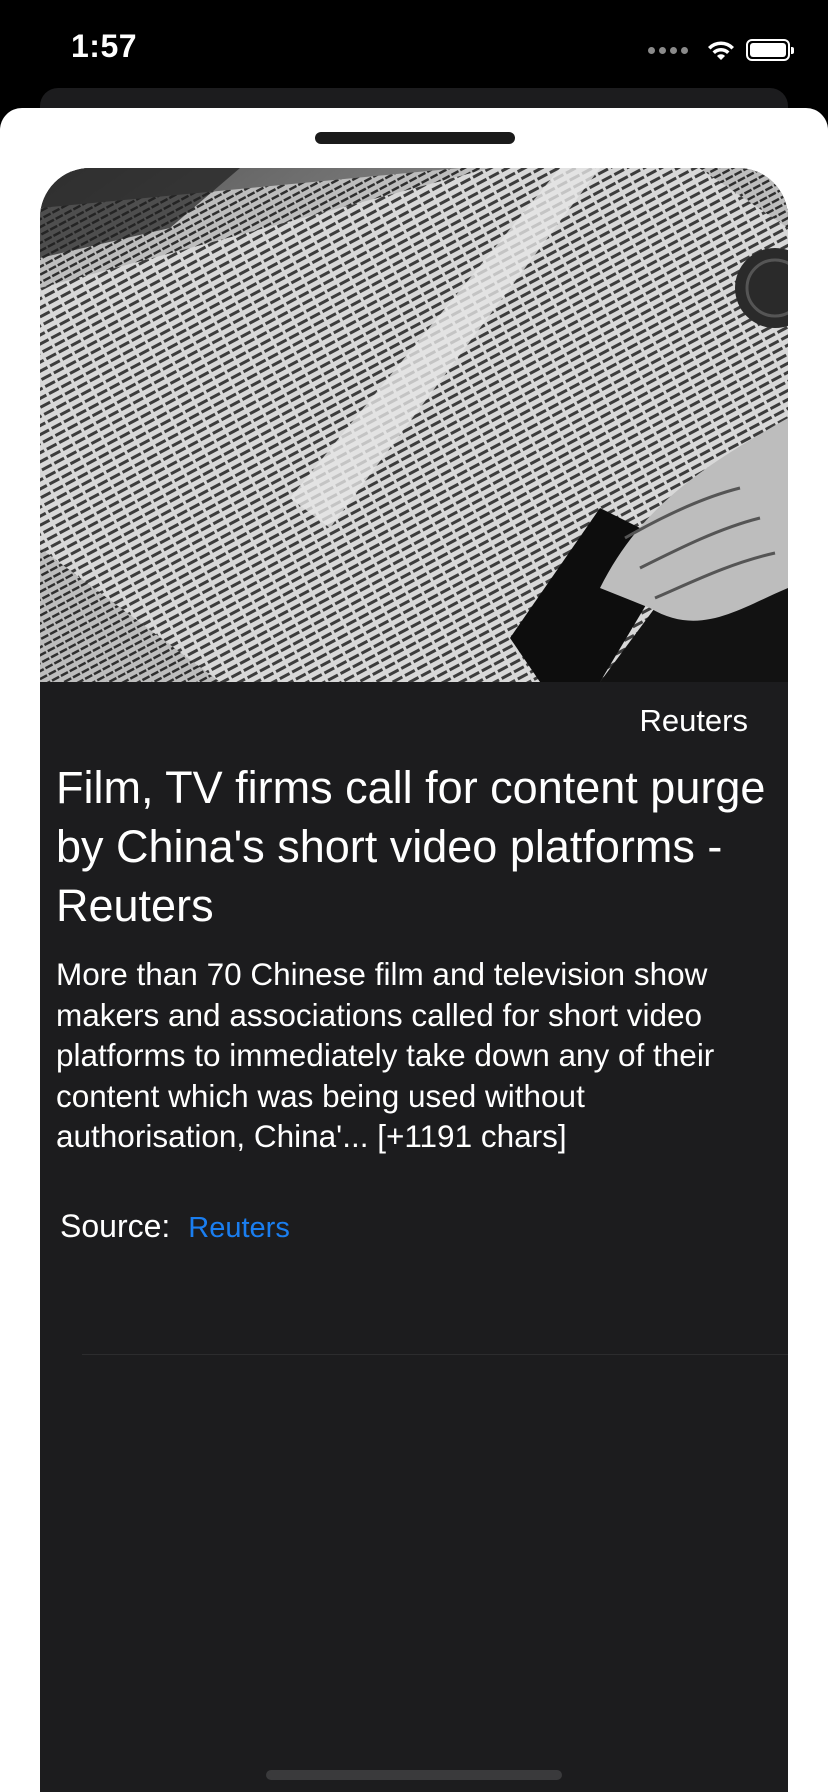 The image size is (828, 1792). I want to click on article-source-name: Reuters, so click(693, 720).